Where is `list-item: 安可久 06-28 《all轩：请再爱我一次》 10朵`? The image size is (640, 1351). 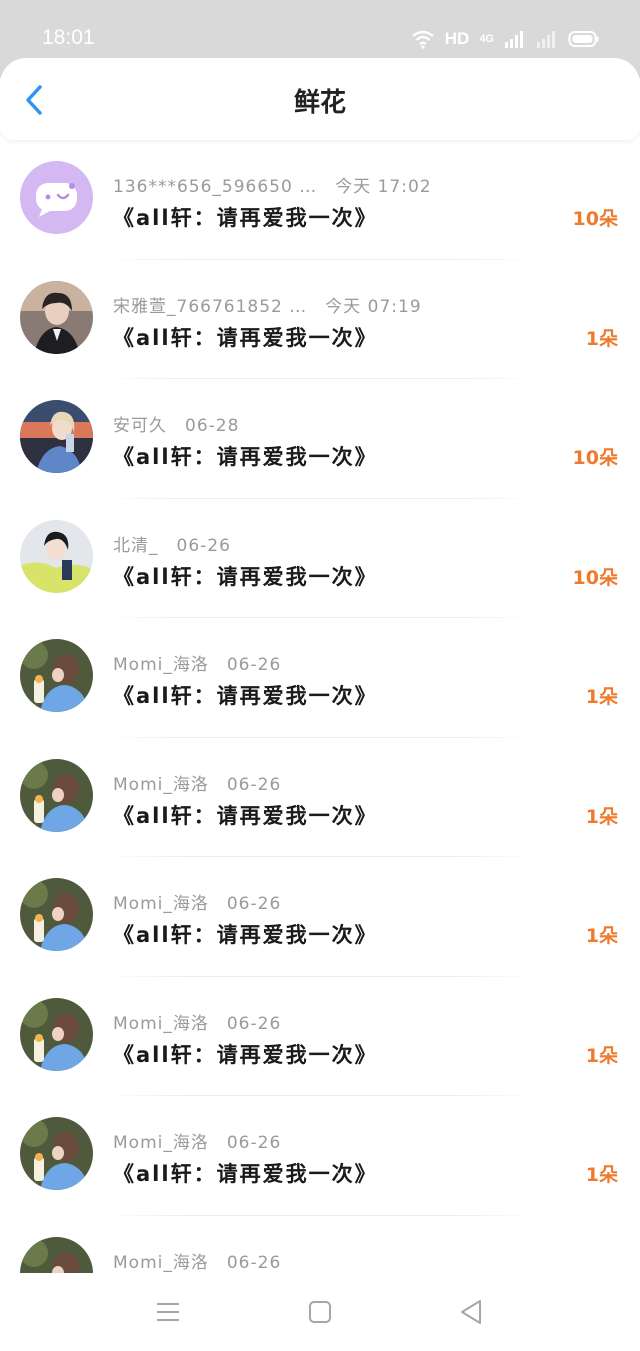
list-item: 安可久 06-28 《all轩：请再爱我一次》 10朵 is located at coordinates (320, 439).